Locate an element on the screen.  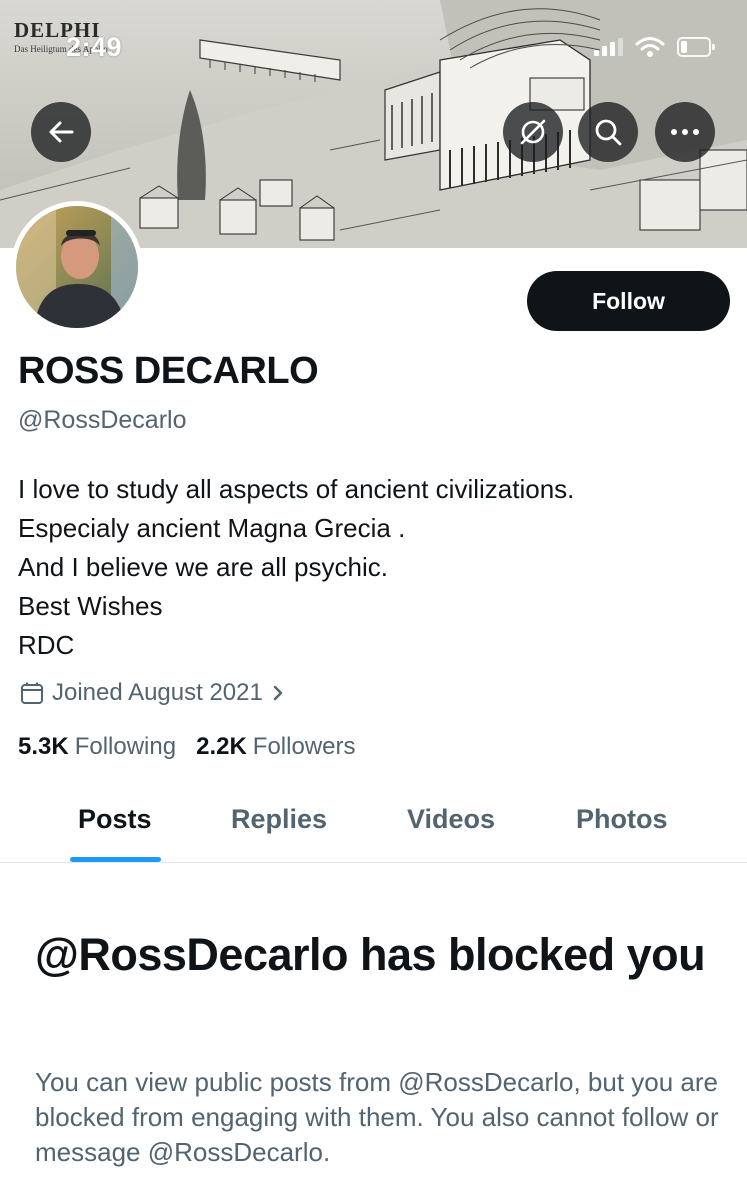
bio-line: Best Wishes is located at coordinates (90, 606).